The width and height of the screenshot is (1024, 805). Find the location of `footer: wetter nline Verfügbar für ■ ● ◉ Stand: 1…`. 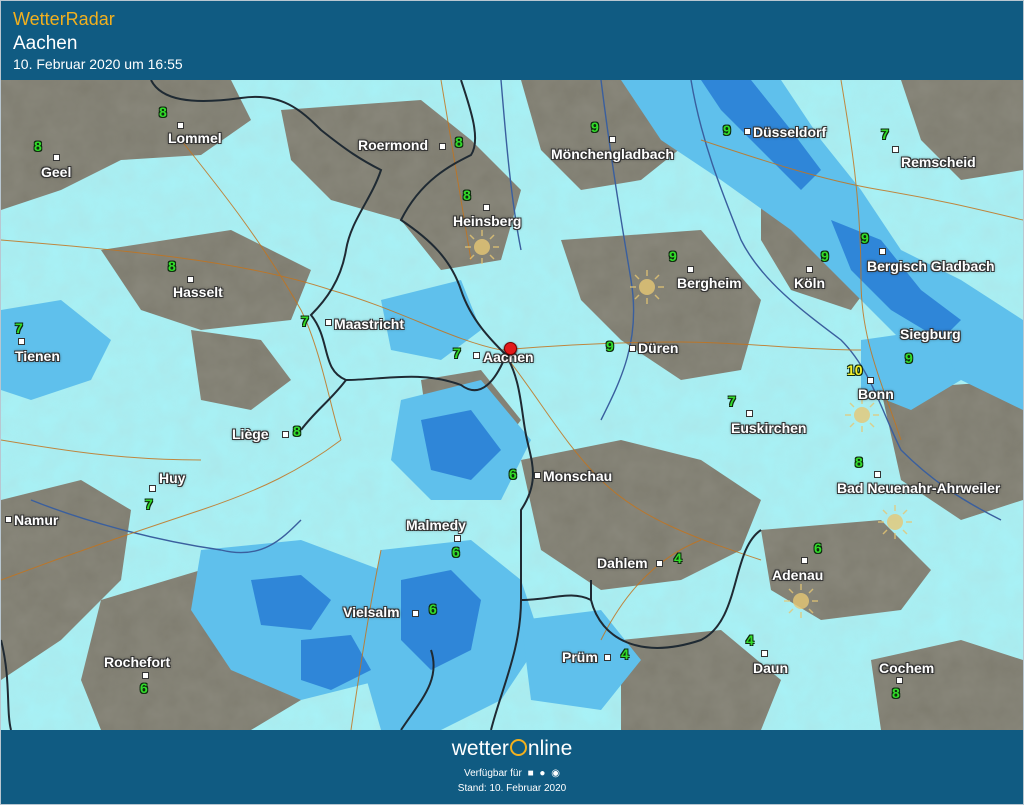

footer: wetter nline Verfügbar für ■ ● ◉ Stand: 1… is located at coordinates (512, 767).